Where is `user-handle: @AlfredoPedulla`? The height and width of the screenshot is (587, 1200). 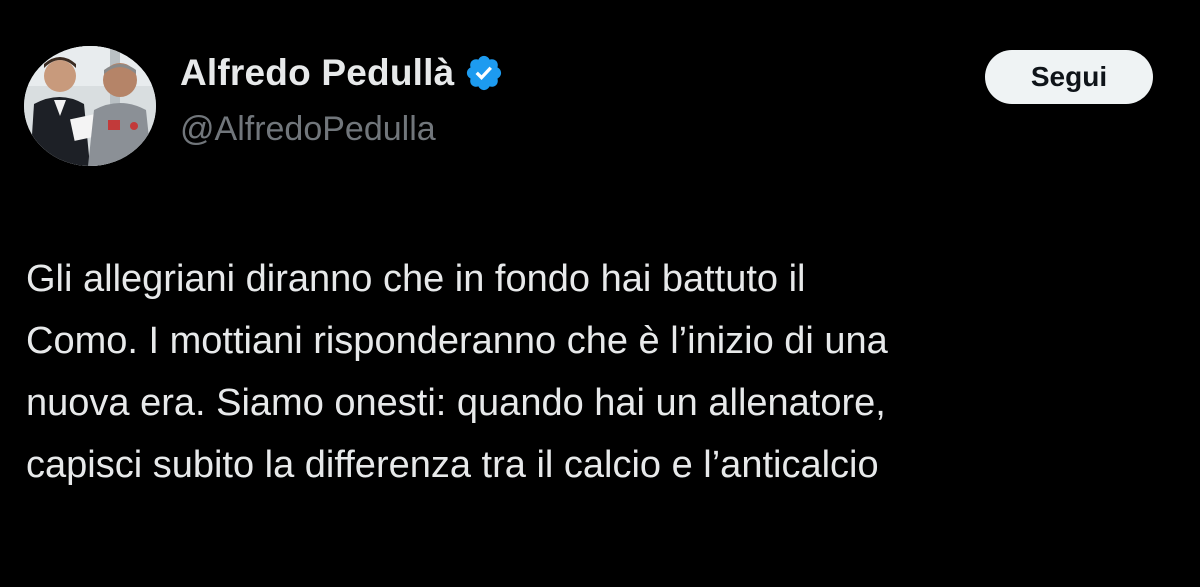
user-handle: @AlfredoPedulla is located at coordinates (342, 129).